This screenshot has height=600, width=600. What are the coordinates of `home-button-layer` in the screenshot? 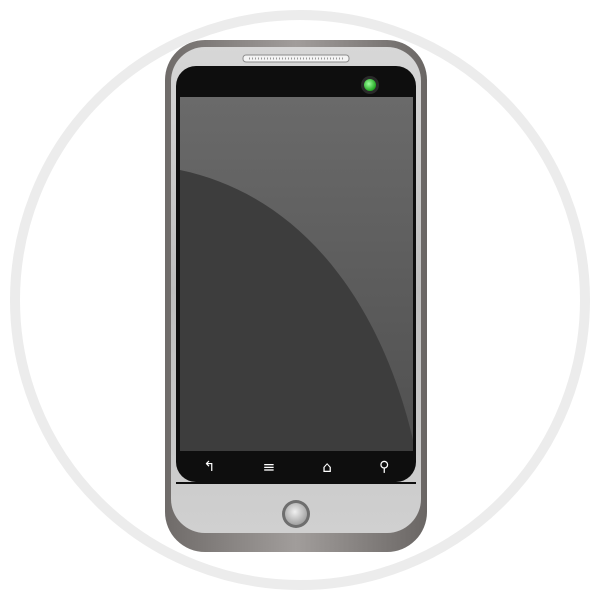 It's located at (296, 514).